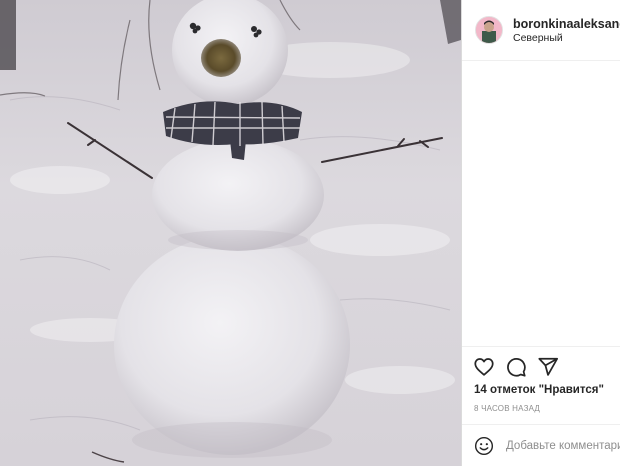 The width and height of the screenshot is (620, 467). What do you see at coordinates (548, 367) in the screenshot?
I see `paper-plane-icon` at bounding box center [548, 367].